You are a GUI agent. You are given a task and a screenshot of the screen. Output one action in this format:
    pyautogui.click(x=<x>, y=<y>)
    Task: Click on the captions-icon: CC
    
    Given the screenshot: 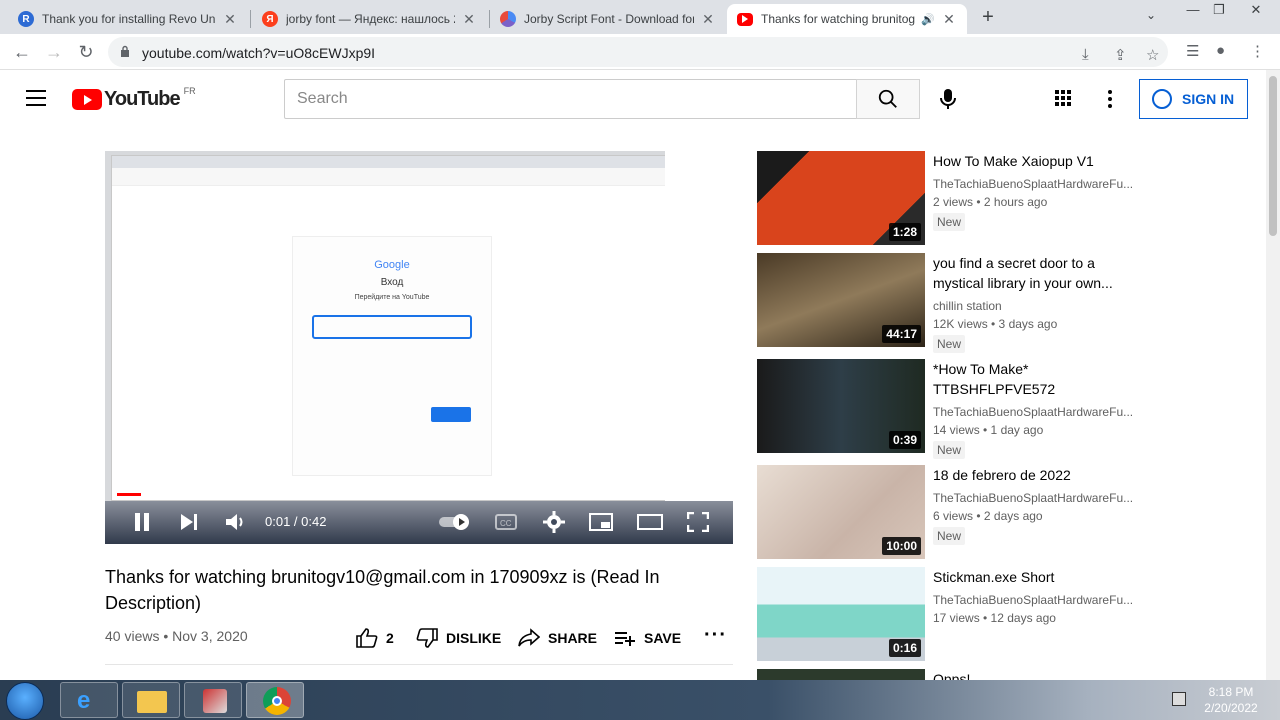 What is the action you would take?
    pyautogui.click(x=506, y=522)
    